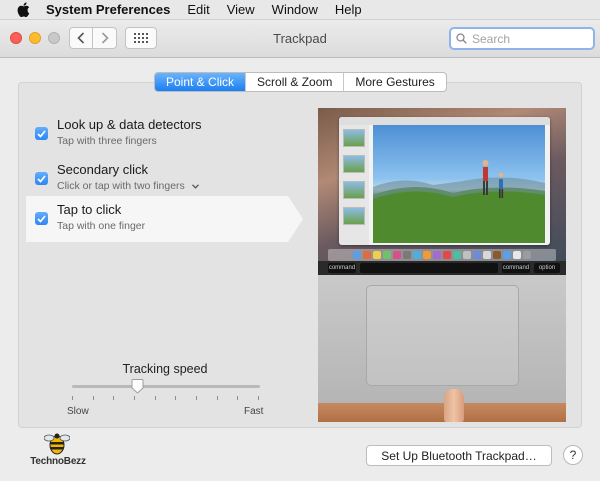 Image resolution: width=600 pixels, height=481 pixels. What do you see at coordinates (58, 461) in the screenshot?
I see `logo-text: TechnoBezz` at bounding box center [58, 461].